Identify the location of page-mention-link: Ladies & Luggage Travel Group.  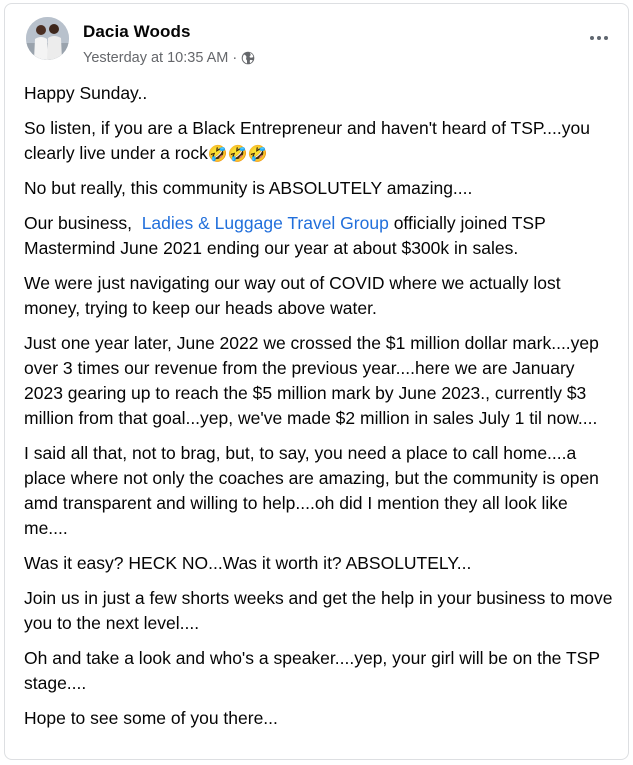
(265, 223).